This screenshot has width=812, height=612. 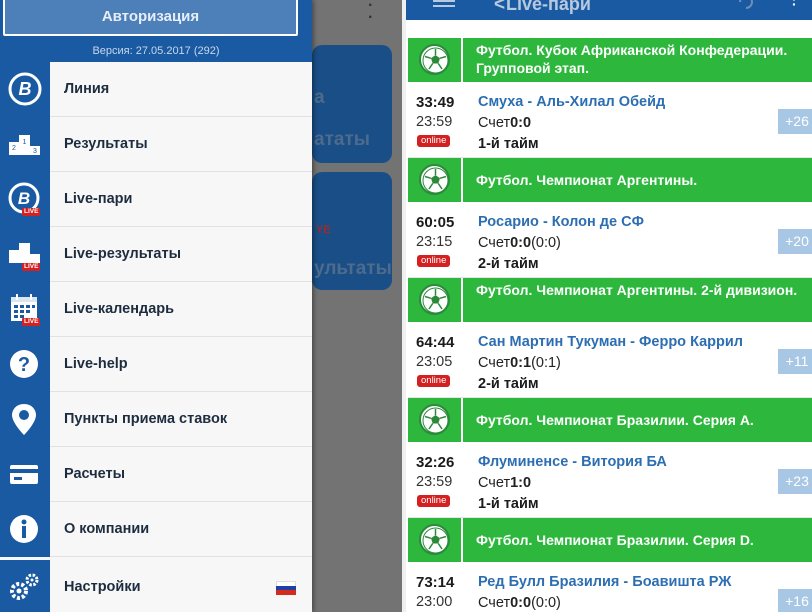 I want to click on menu-item-label: Линия, so click(x=87, y=89).